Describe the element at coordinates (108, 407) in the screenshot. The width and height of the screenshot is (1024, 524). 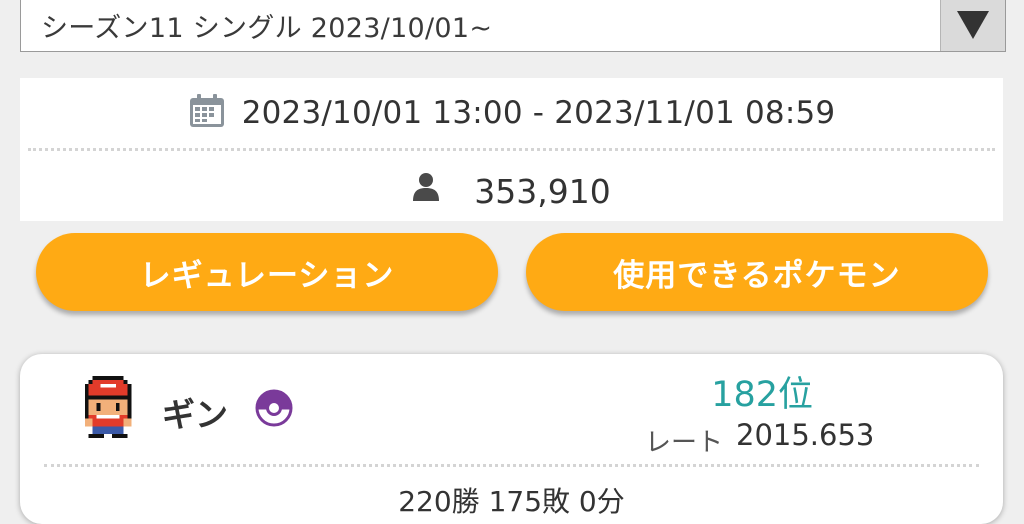
I see `trainer-avatar` at that location.